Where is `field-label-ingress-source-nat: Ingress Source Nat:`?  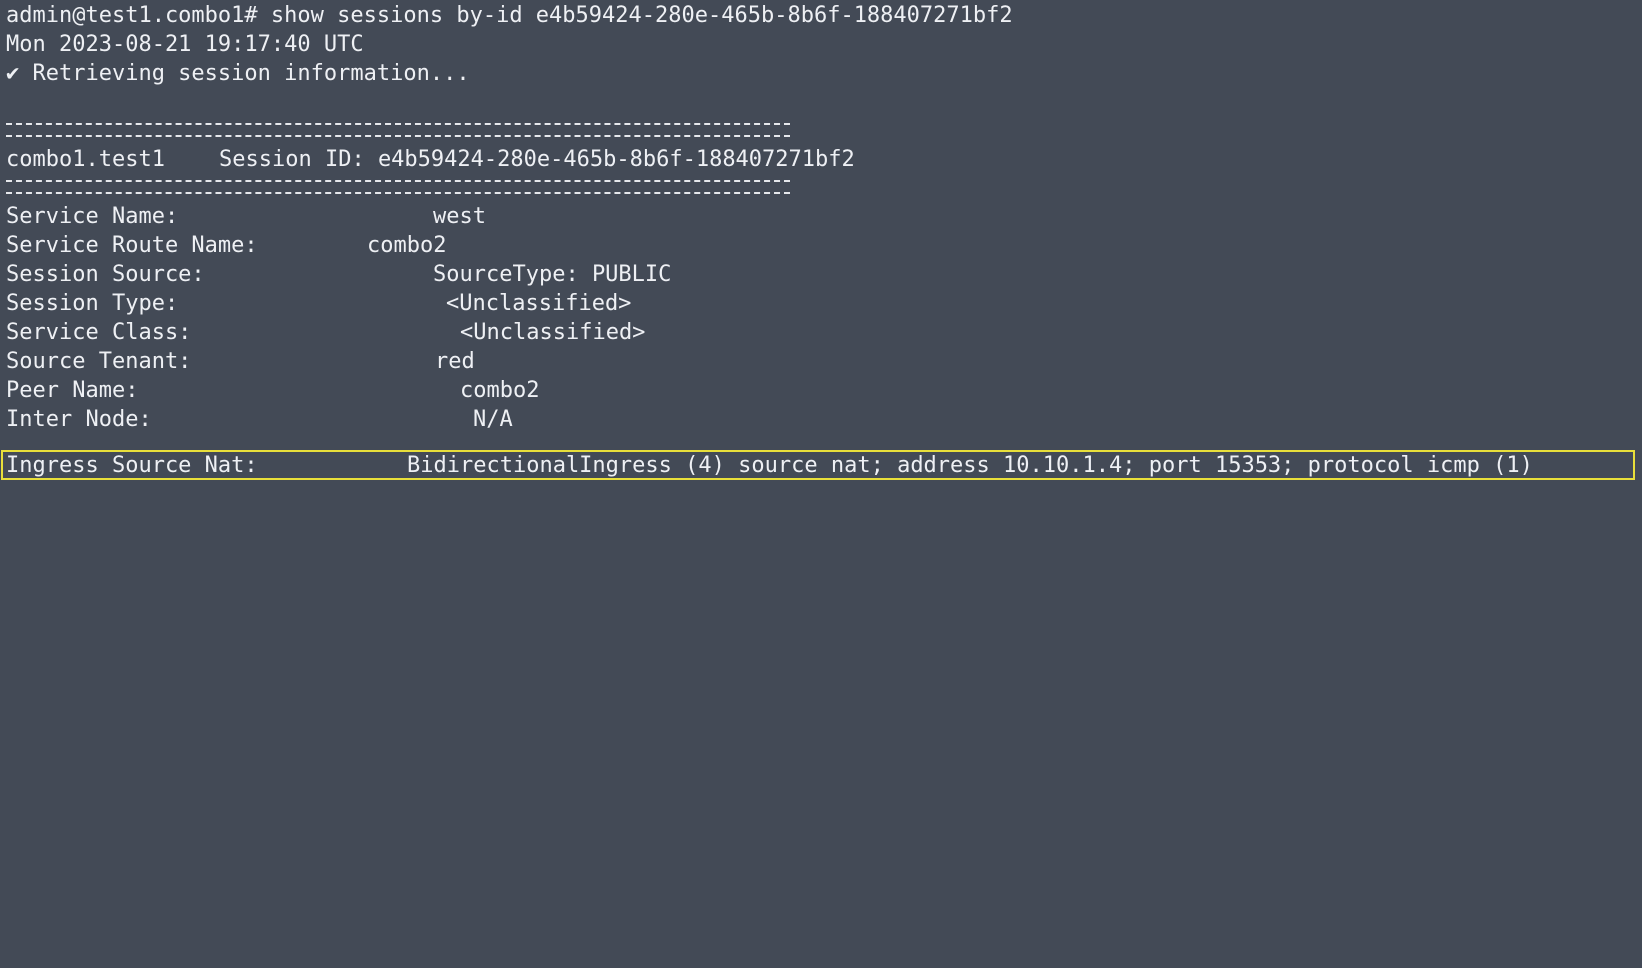
field-label-ingress-source-nat: Ingress Source Nat: is located at coordinates (132, 465).